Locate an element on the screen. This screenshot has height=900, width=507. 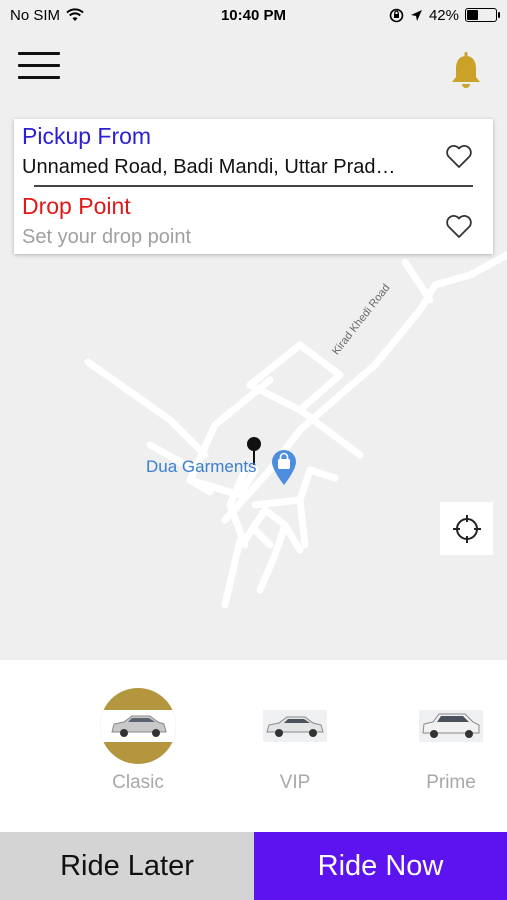
wifi-icon is located at coordinates (75, 14).